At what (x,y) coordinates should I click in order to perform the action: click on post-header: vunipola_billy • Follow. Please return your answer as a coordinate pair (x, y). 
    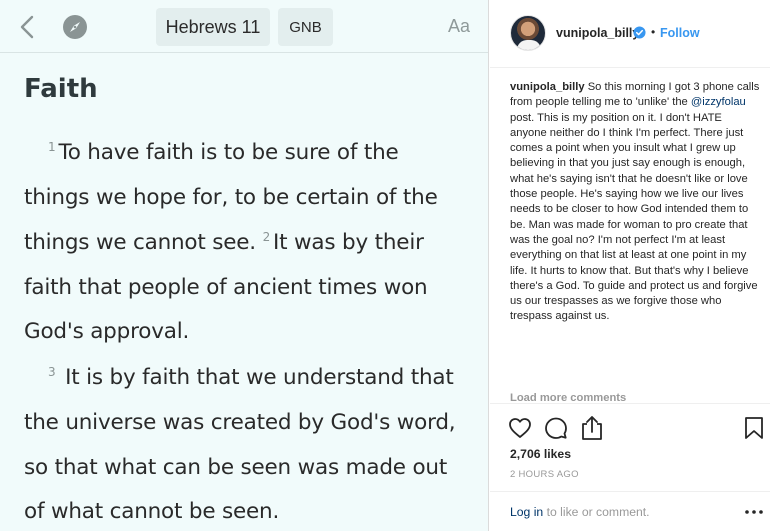
    Looking at the image, I should click on (630, 34).